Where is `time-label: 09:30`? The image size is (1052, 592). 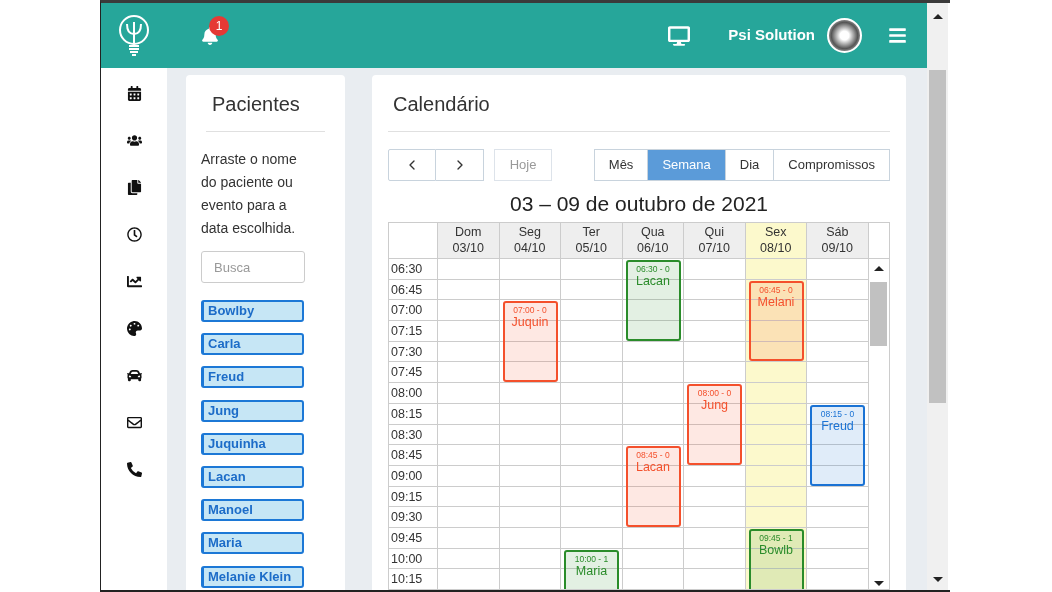
time-label: 09:30 is located at coordinates (413, 517).